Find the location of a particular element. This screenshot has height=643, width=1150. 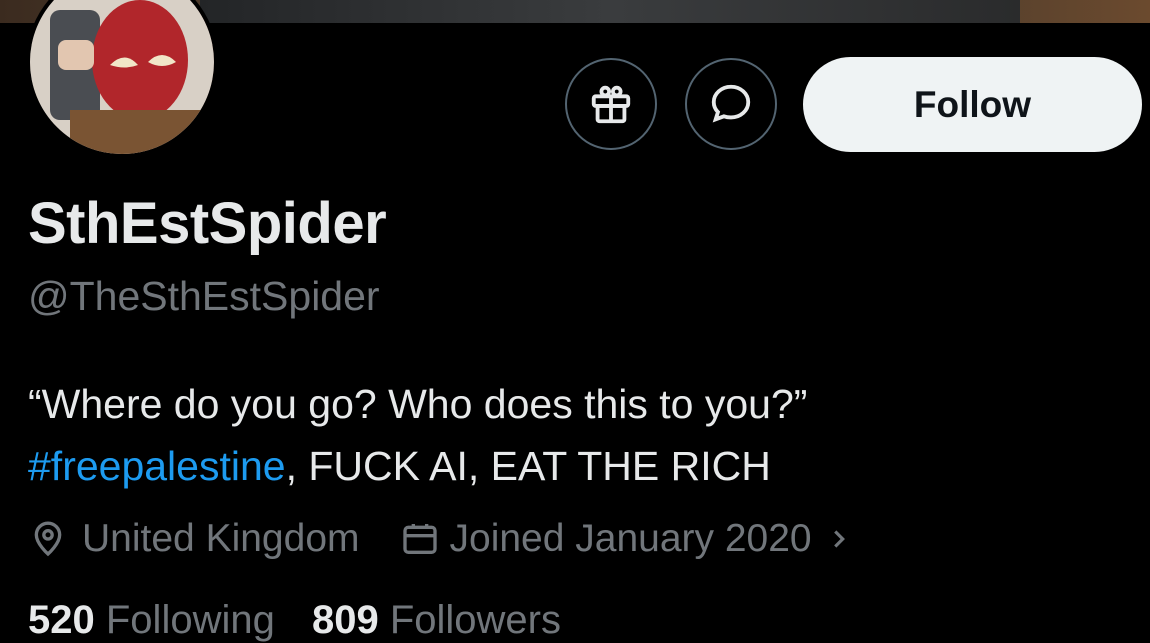

chevron-right-icon is located at coordinates (839, 539).